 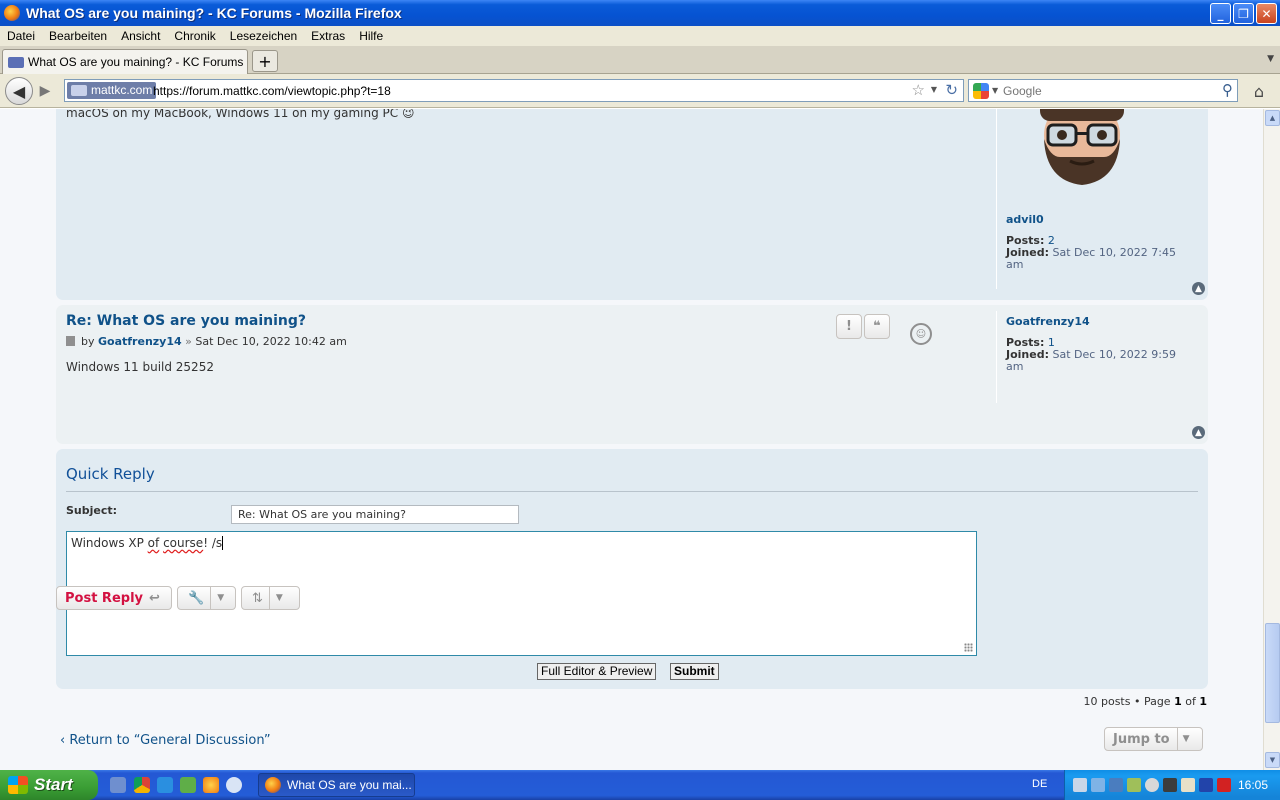 I want to click on bookmark-star-icon: ☆, so click(x=918, y=90).